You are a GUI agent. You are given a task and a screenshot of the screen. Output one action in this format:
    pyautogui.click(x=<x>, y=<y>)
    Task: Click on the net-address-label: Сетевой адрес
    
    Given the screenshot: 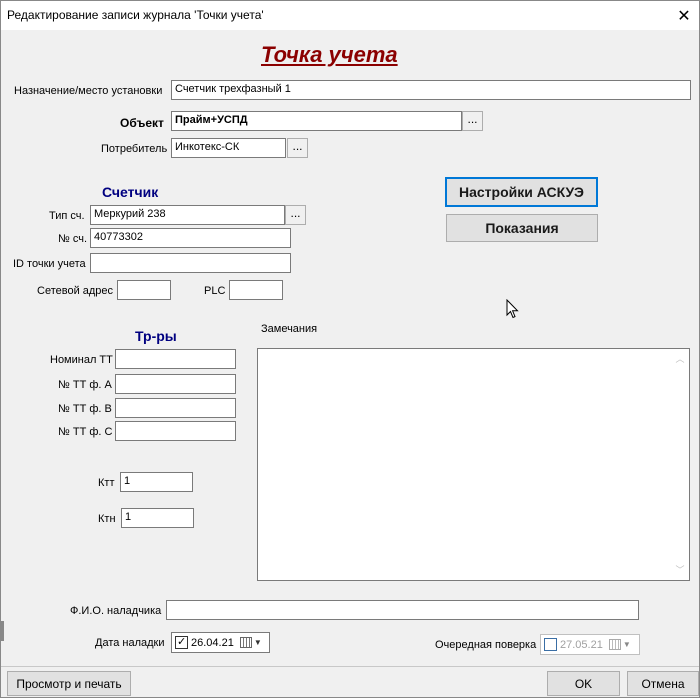 What is the action you would take?
    pyautogui.click(x=75, y=291)
    